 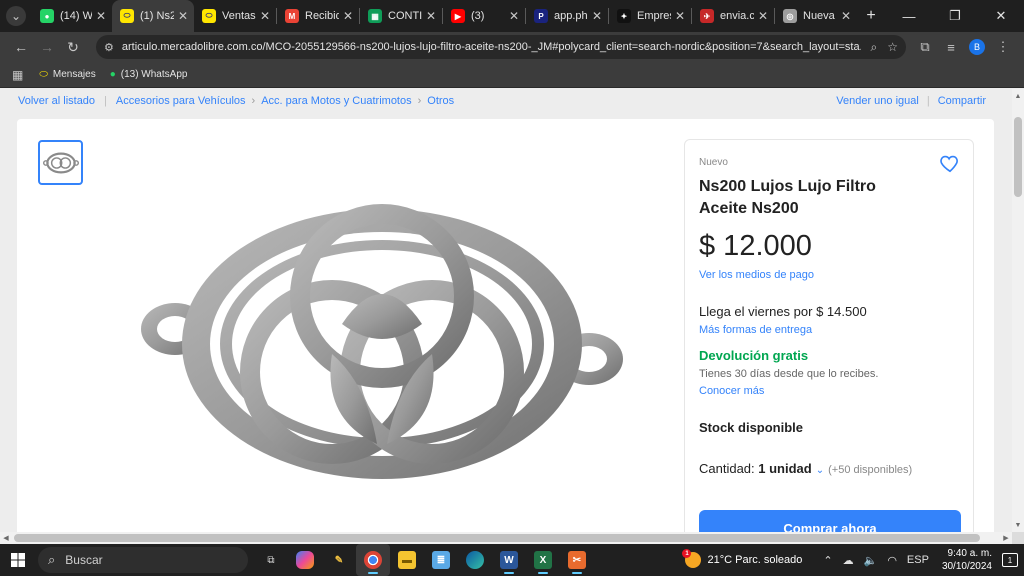 I want to click on browser-tab: M Recibid ✕, so click(x=318, y=16).